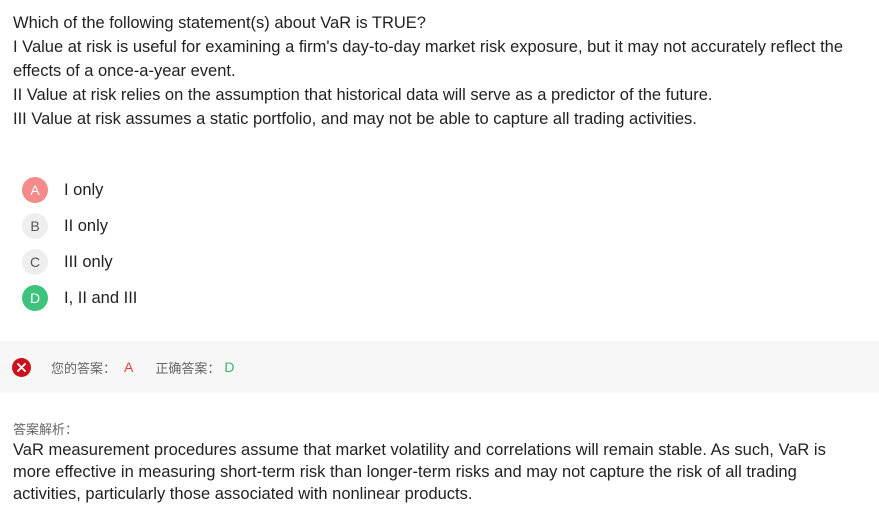 Image resolution: width=879 pixels, height=524 pixels. Describe the element at coordinates (86, 225) in the screenshot. I see `option-b-text: II only` at that location.